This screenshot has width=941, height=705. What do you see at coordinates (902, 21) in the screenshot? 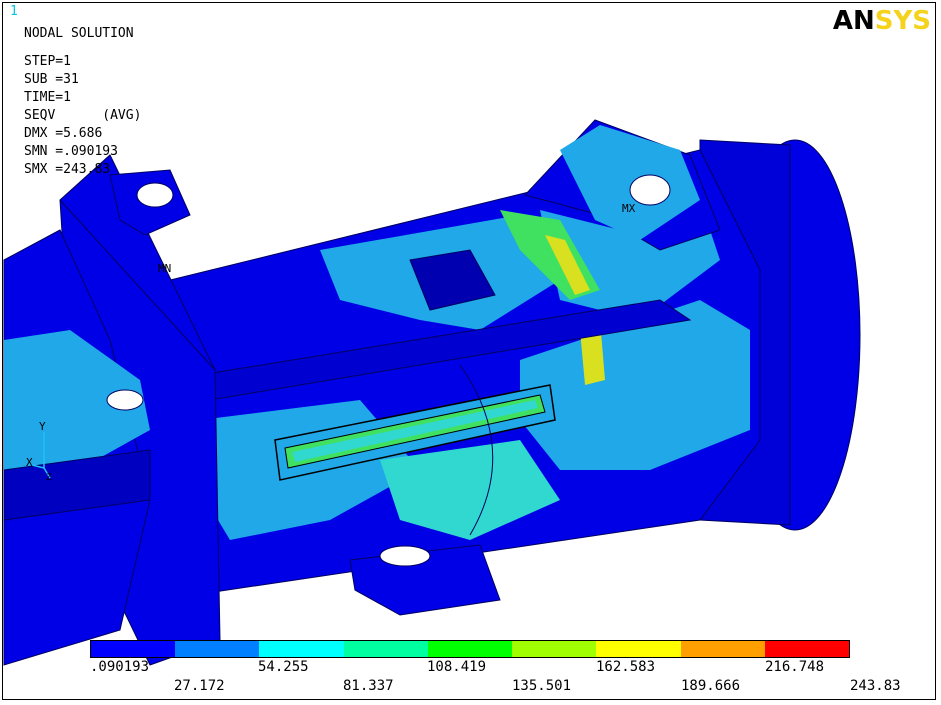
I see `logo-part-sys: SYS` at bounding box center [902, 21].